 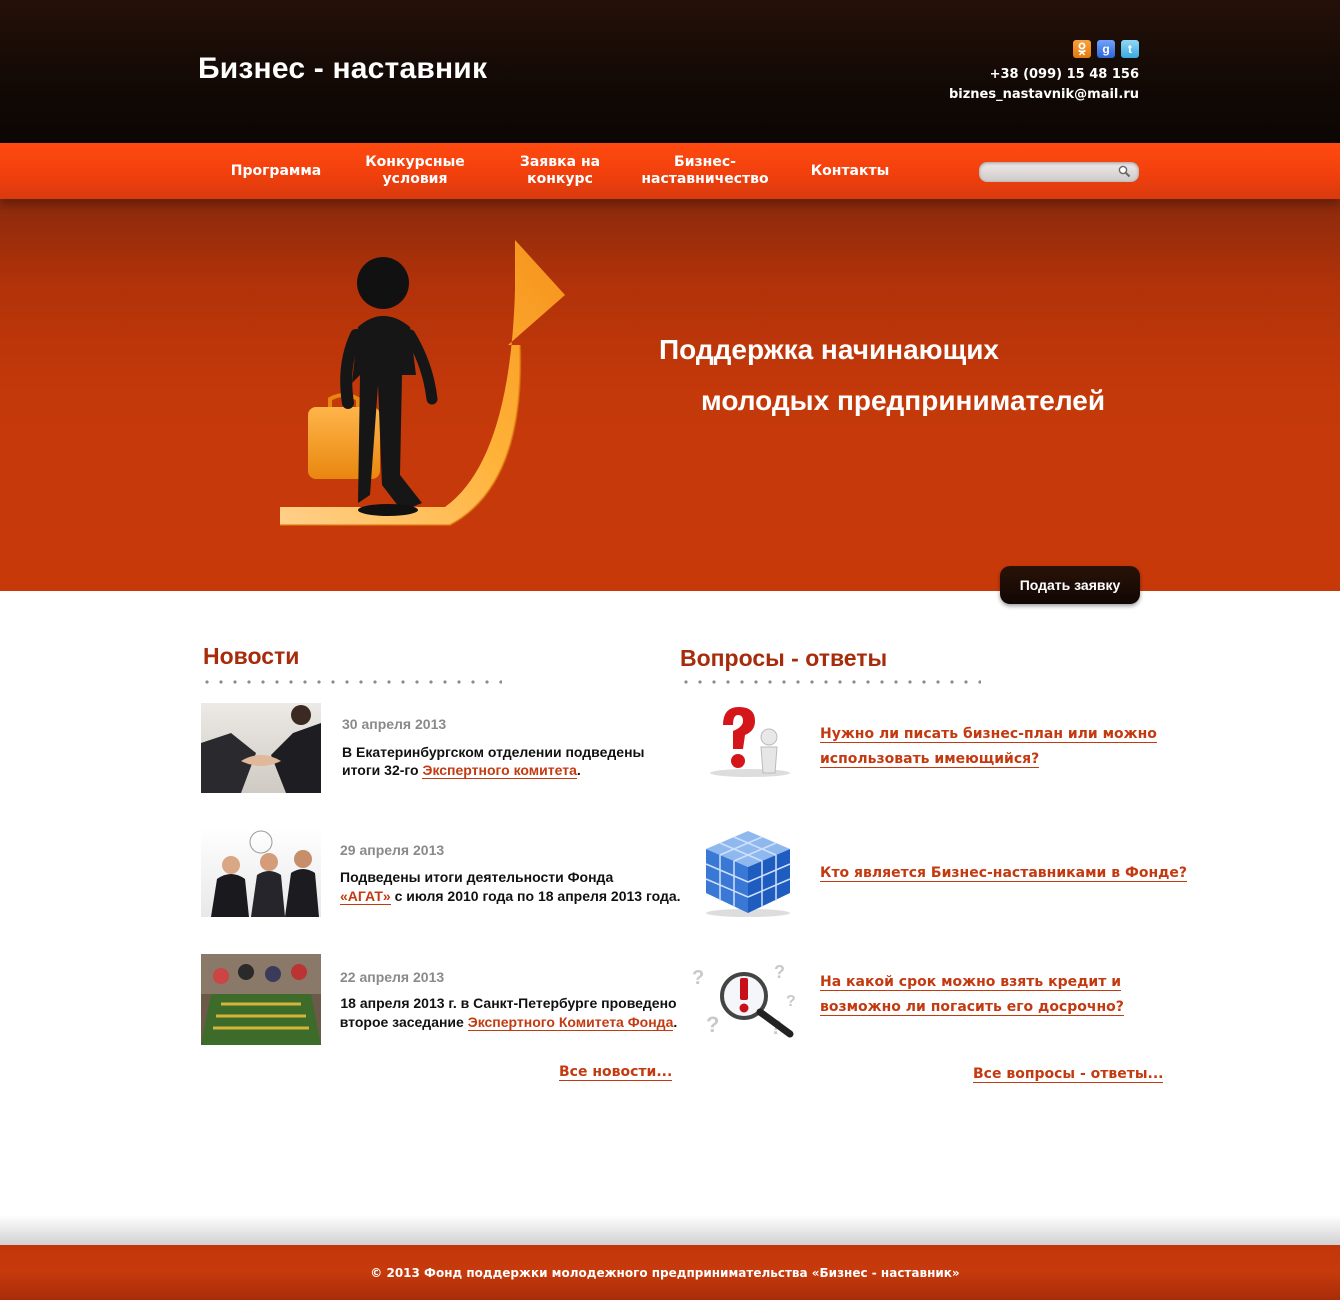 What do you see at coordinates (745, 998) in the screenshot?
I see `magnifier-exclamation-icon: ? ? ? ? ?` at bounding box center [745, 998].